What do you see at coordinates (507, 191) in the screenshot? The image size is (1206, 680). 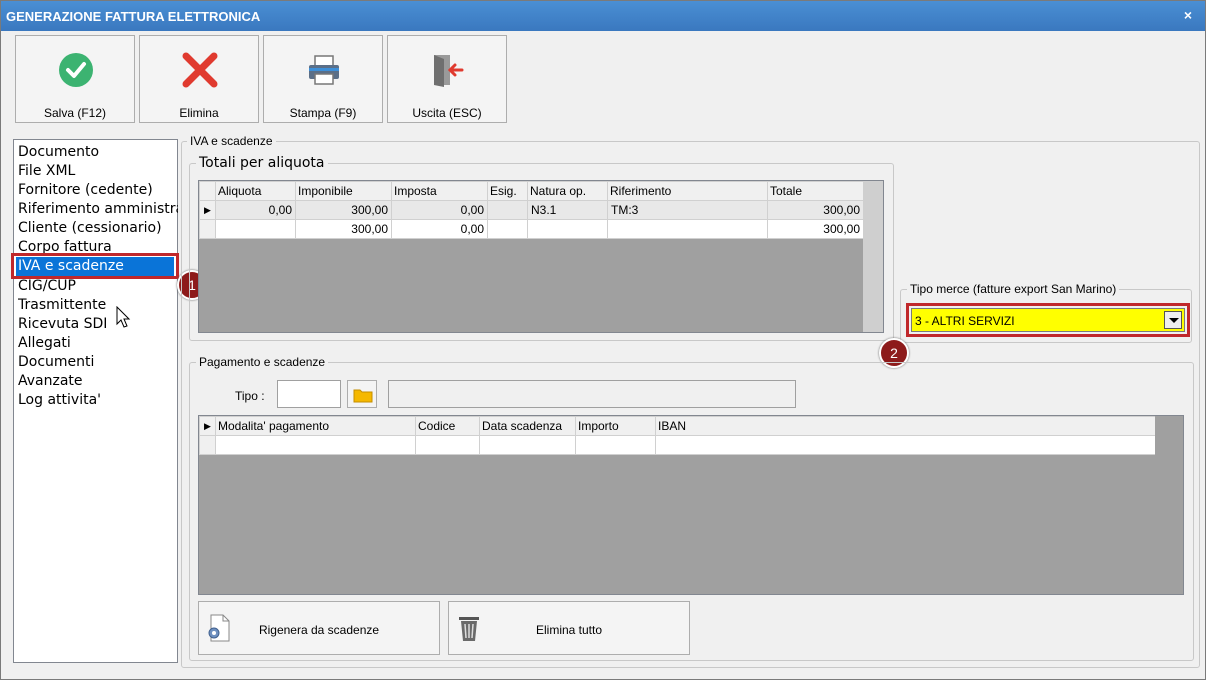 I see `col-esig: Esig.` at bounding box center [507, 191].